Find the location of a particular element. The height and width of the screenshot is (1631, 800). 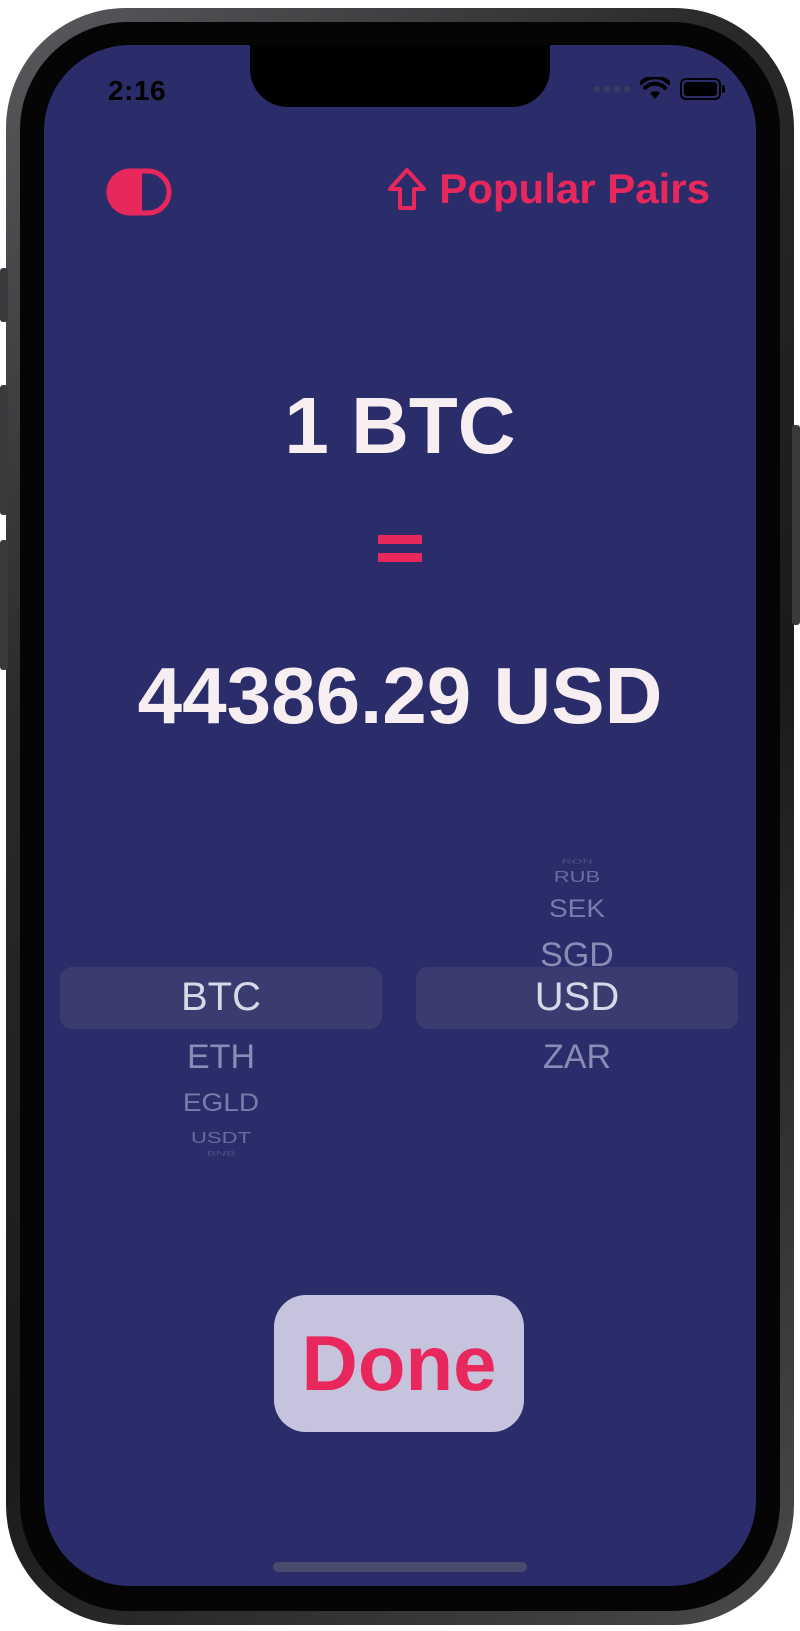

picker-item: SGD is located at coordinates (577, 955).